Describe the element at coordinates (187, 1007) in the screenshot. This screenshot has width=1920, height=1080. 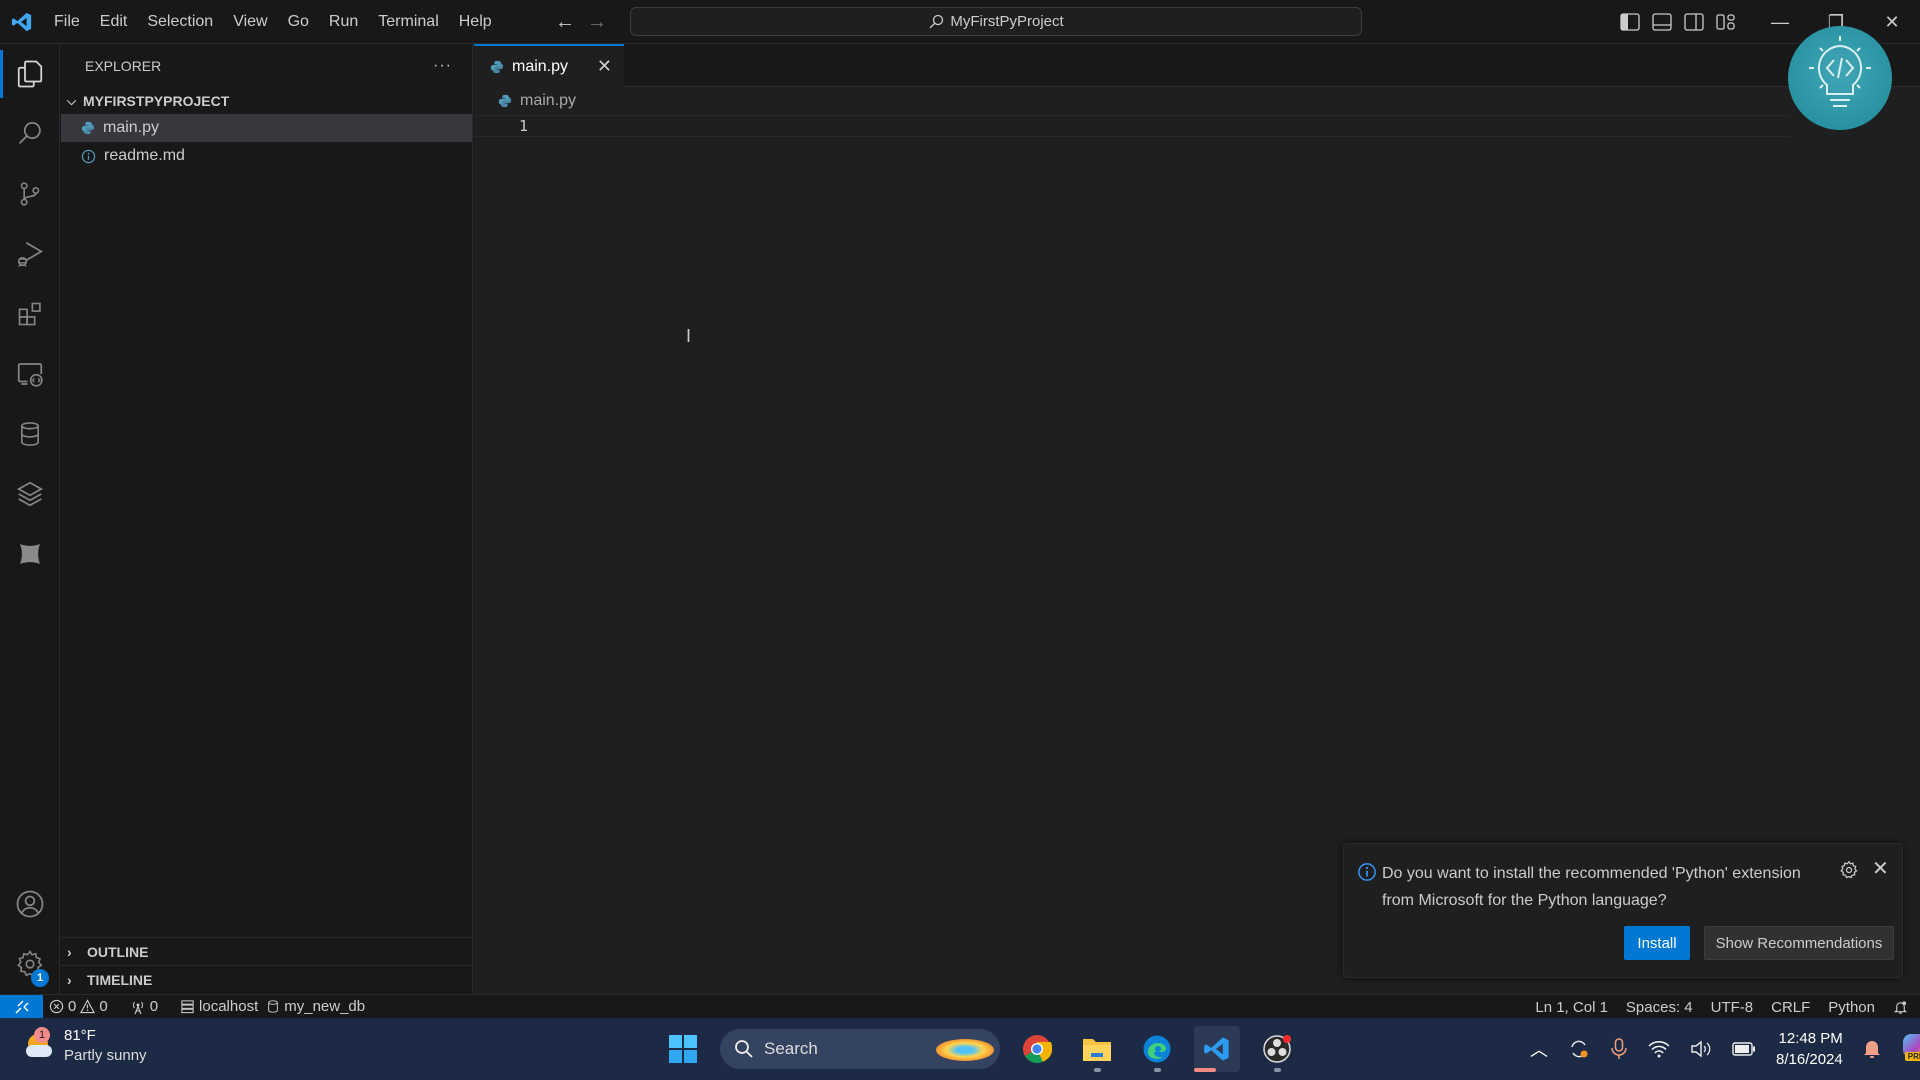
I see `server-icon` at that location.